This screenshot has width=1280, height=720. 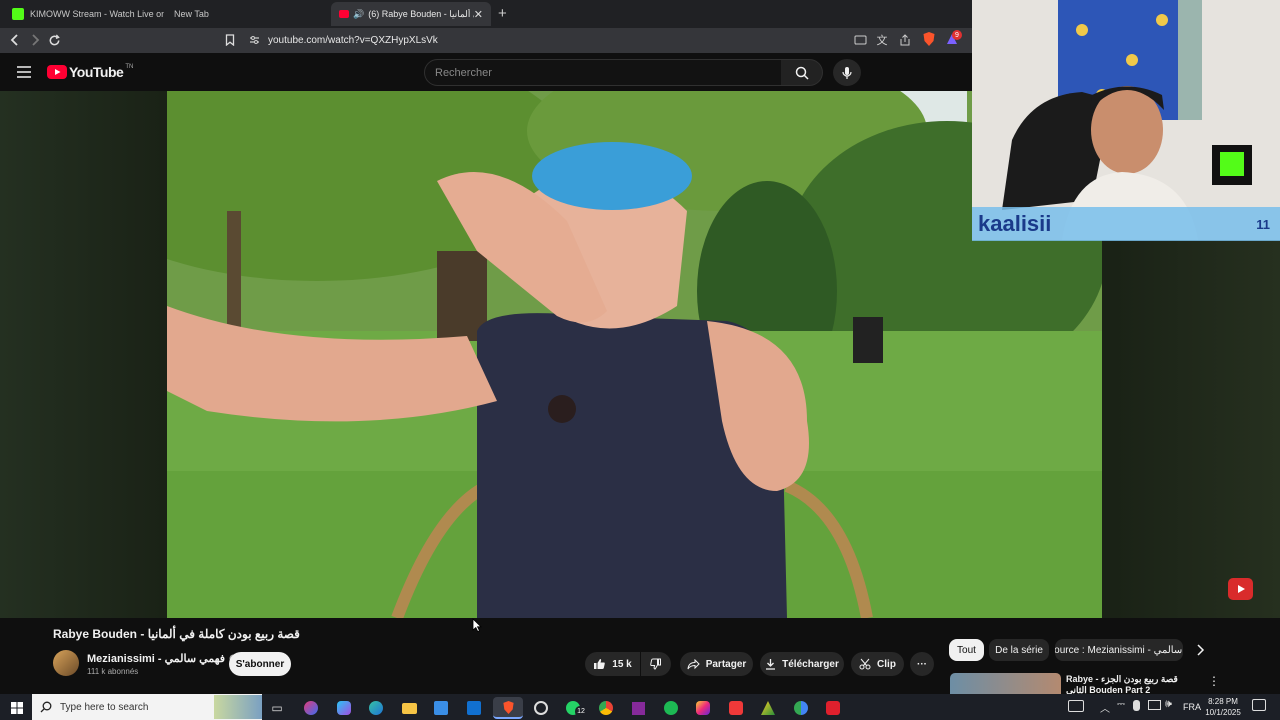 I want to click on streamer-count: 11, so click(x=1263, y=224).